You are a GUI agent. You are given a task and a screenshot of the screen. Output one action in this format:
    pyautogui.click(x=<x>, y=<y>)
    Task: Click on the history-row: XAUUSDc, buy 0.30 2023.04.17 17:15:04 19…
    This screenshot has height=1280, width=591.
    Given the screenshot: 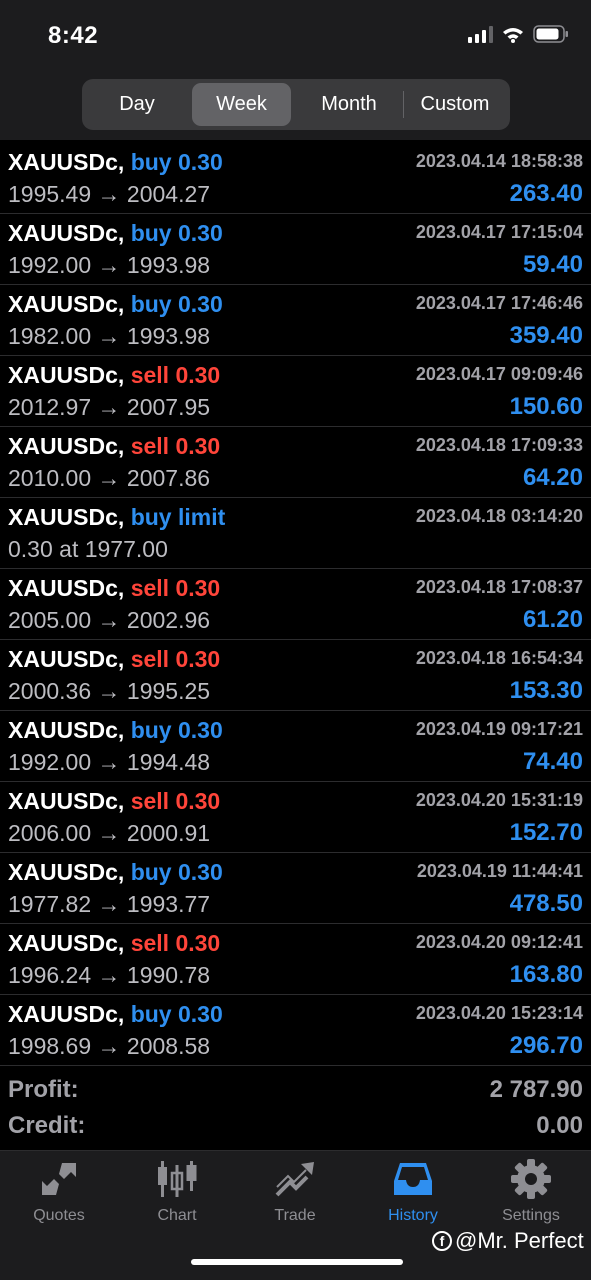 What is the action you would take?
    pyautogui.click(x=295, y=249)
    